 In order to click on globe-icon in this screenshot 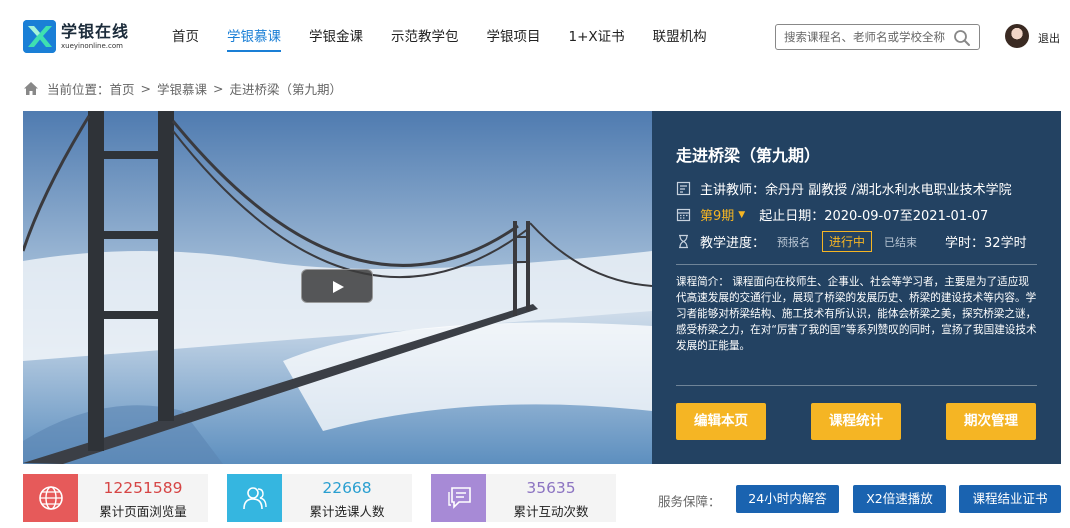, I will do `click(51, 498)`.